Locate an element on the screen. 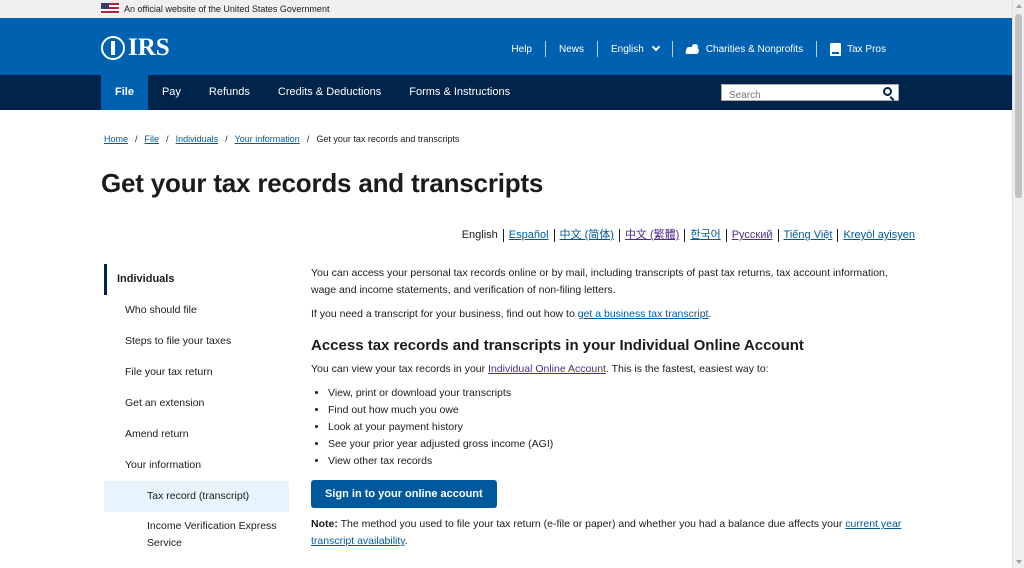 This screenshot has width=1024, height=568. sidebar-item-who-should-file: Who should file is located at coordinates (196, 310).